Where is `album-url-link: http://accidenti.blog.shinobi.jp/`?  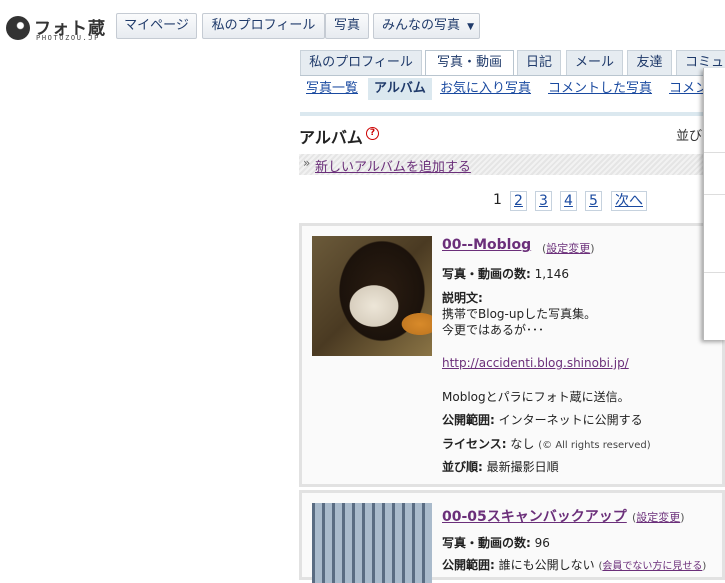 album-url-link: http://accidenti.blog.shinobi.jp/ is located at coordinates (535, 363).